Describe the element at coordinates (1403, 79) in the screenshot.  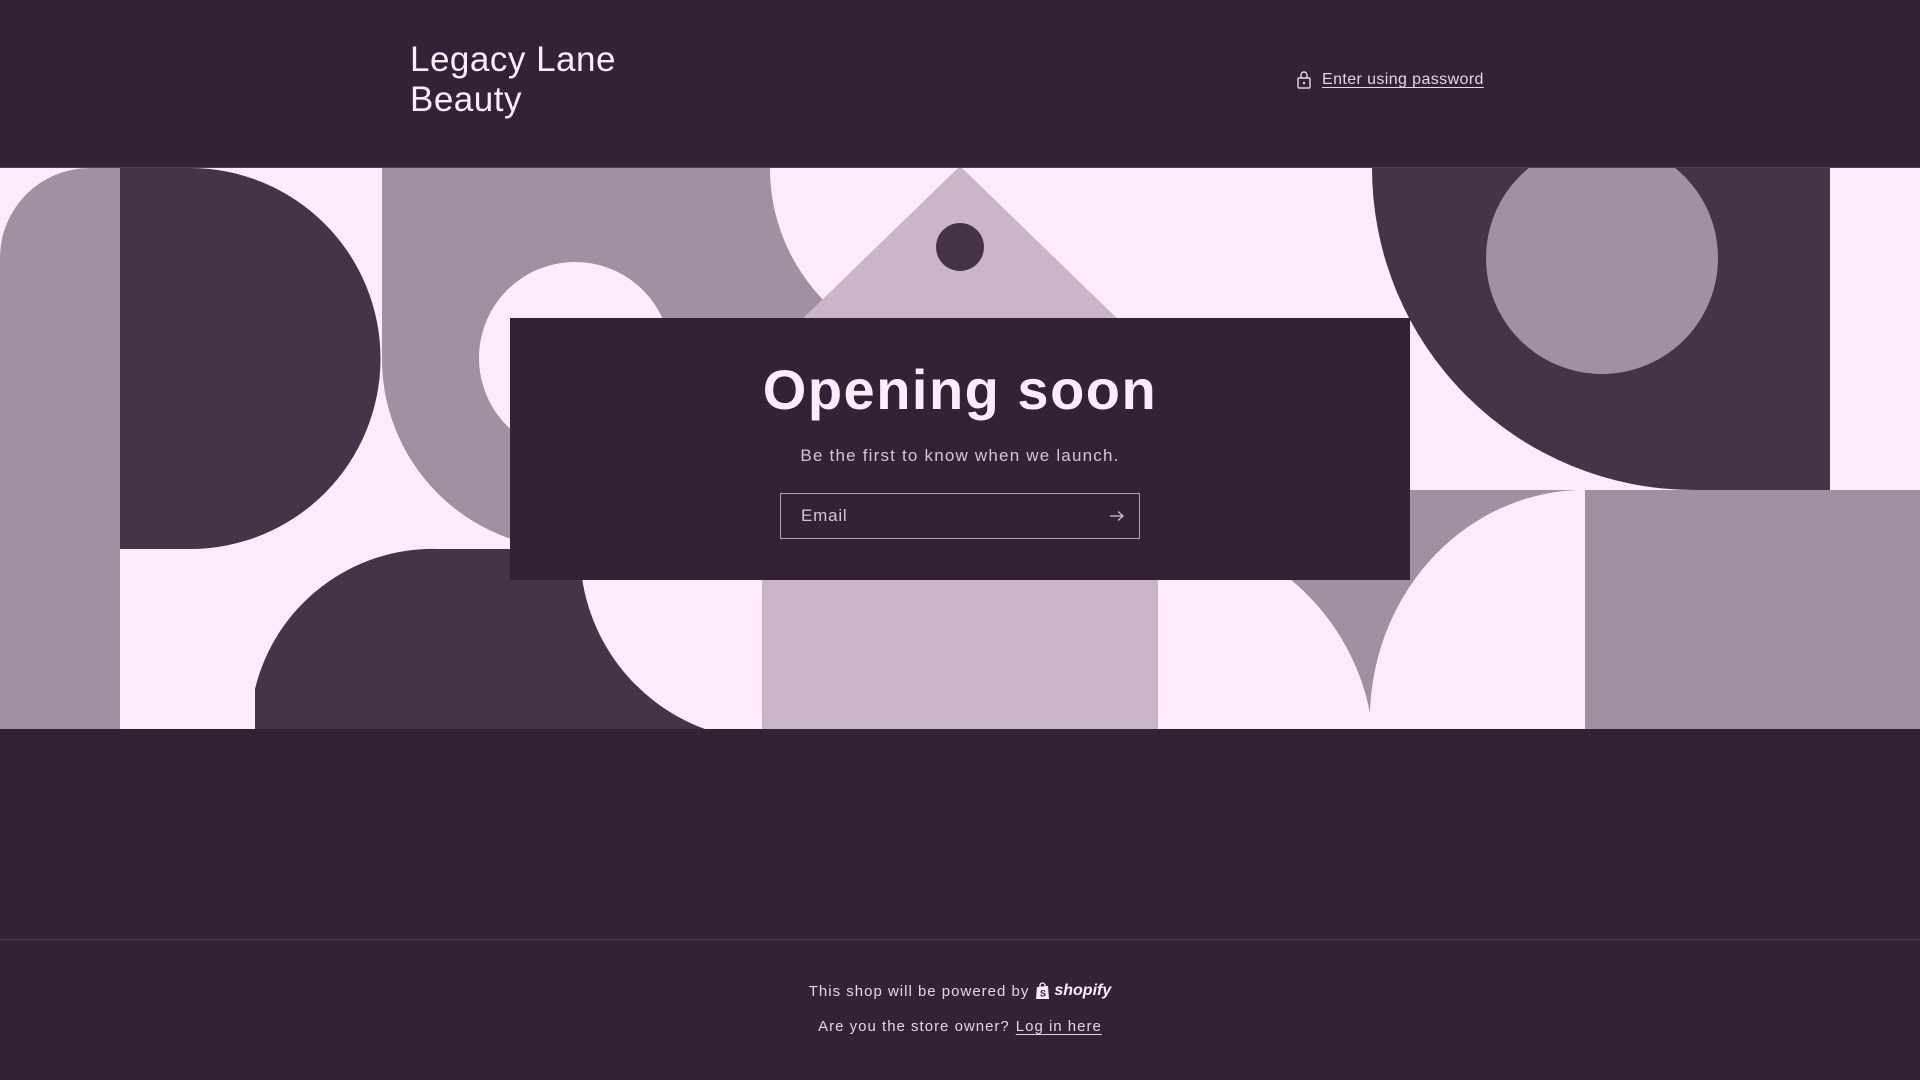
I see `enter-password-label: Enter using password` at that location.